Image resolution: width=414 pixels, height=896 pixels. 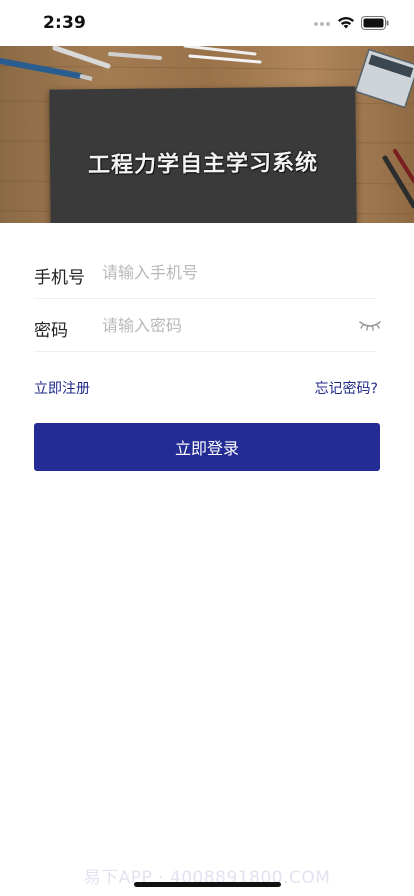 I want to click on wifi-icon, so click(x=346, y=23).